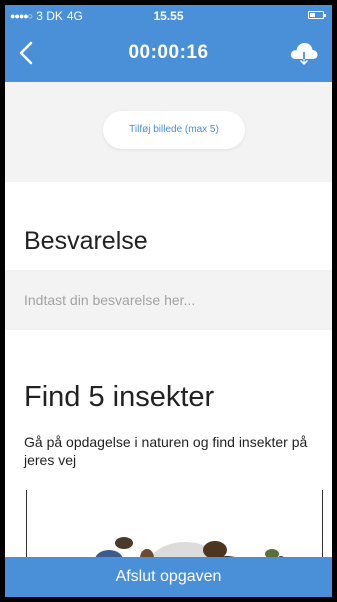 This screenshot has height=602, width=337. I want to click on battery-icon, so click(317, 15).